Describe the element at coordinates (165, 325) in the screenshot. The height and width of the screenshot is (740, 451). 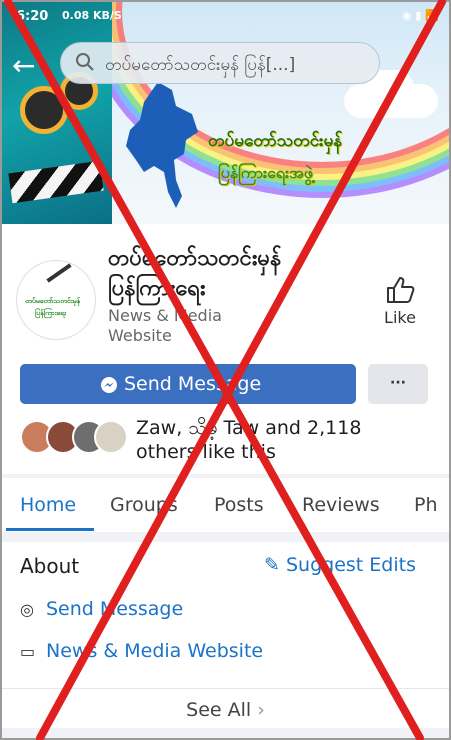
I see `page-category: News & Media Website` at that location.